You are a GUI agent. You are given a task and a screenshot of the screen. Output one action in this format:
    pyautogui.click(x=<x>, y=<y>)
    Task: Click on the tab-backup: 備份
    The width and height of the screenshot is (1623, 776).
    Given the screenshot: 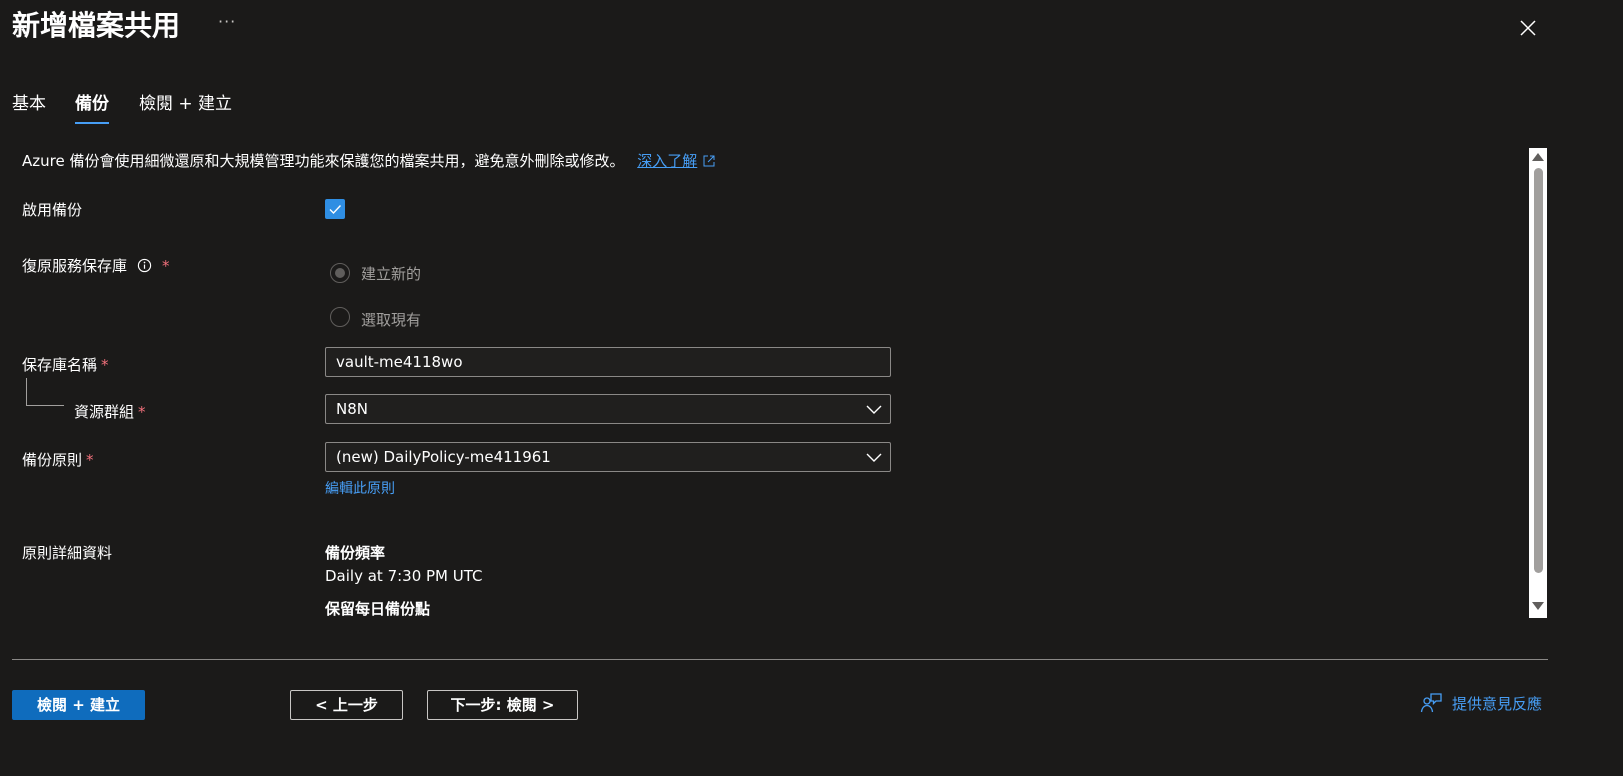 What is the action you would take?
    pyautogui.click(x=92, y=108)
    